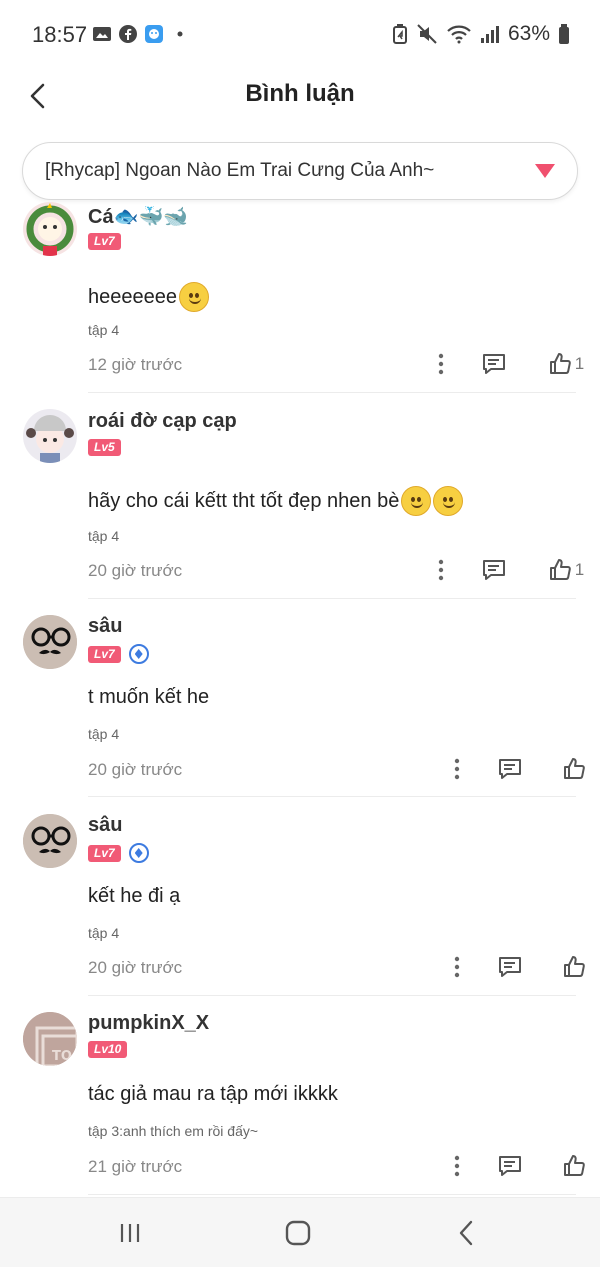 This screenshot has width=600, height=1267. Describe the element at coordinates (180, 34) in the screenshot. I see `dot-icon` at that location.